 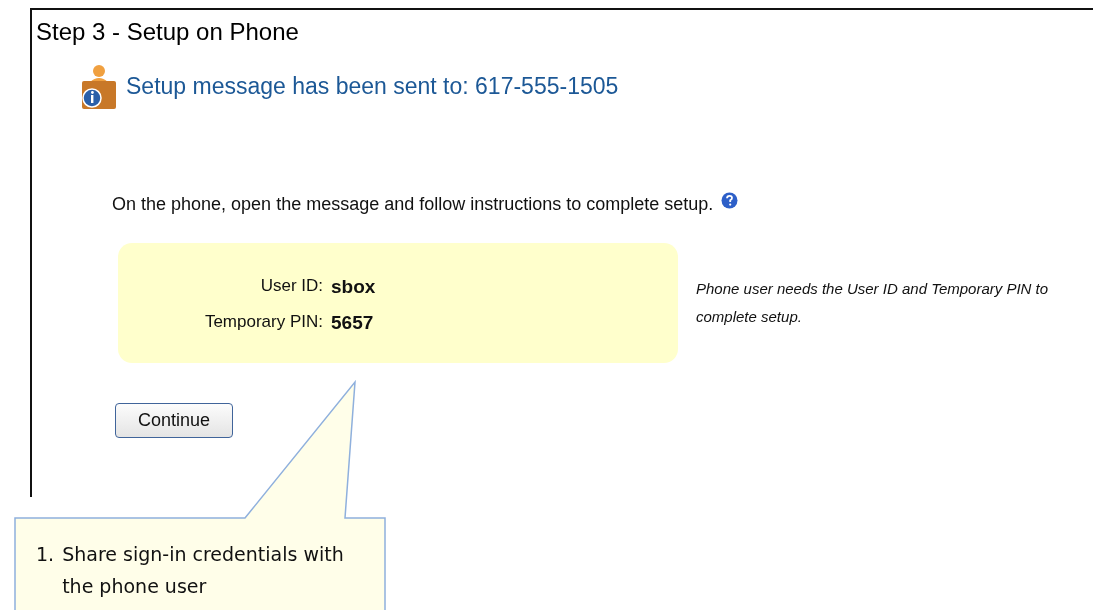 What do you see at coordinates (353, 323) in the screenshot?
I see `credential-value: 5657` at bounding box center [353, 323].